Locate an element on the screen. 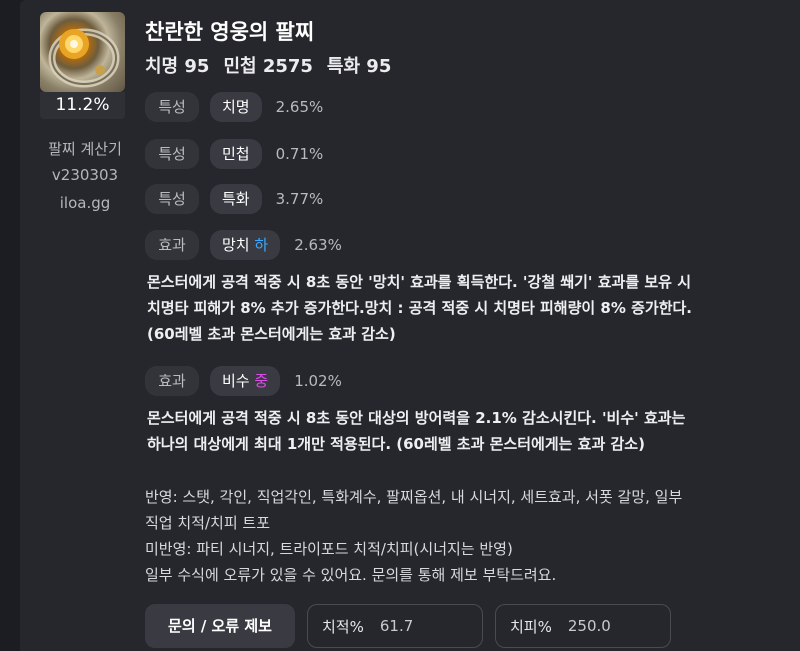  grade-badge: 중 is located at coordinates (261, 381).